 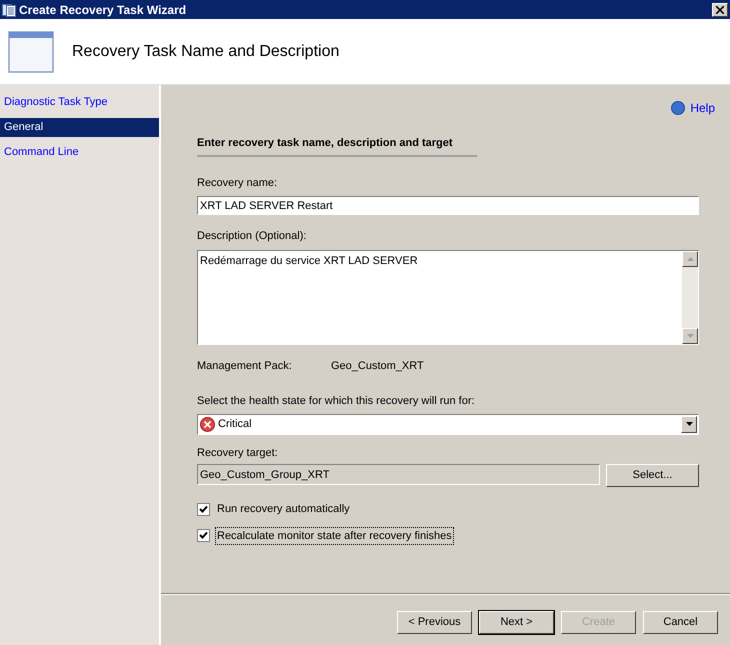 What do you see at coordinates (690, 297) in the screenshot?
I see `scrollbar` at bounding box center [690, 297].